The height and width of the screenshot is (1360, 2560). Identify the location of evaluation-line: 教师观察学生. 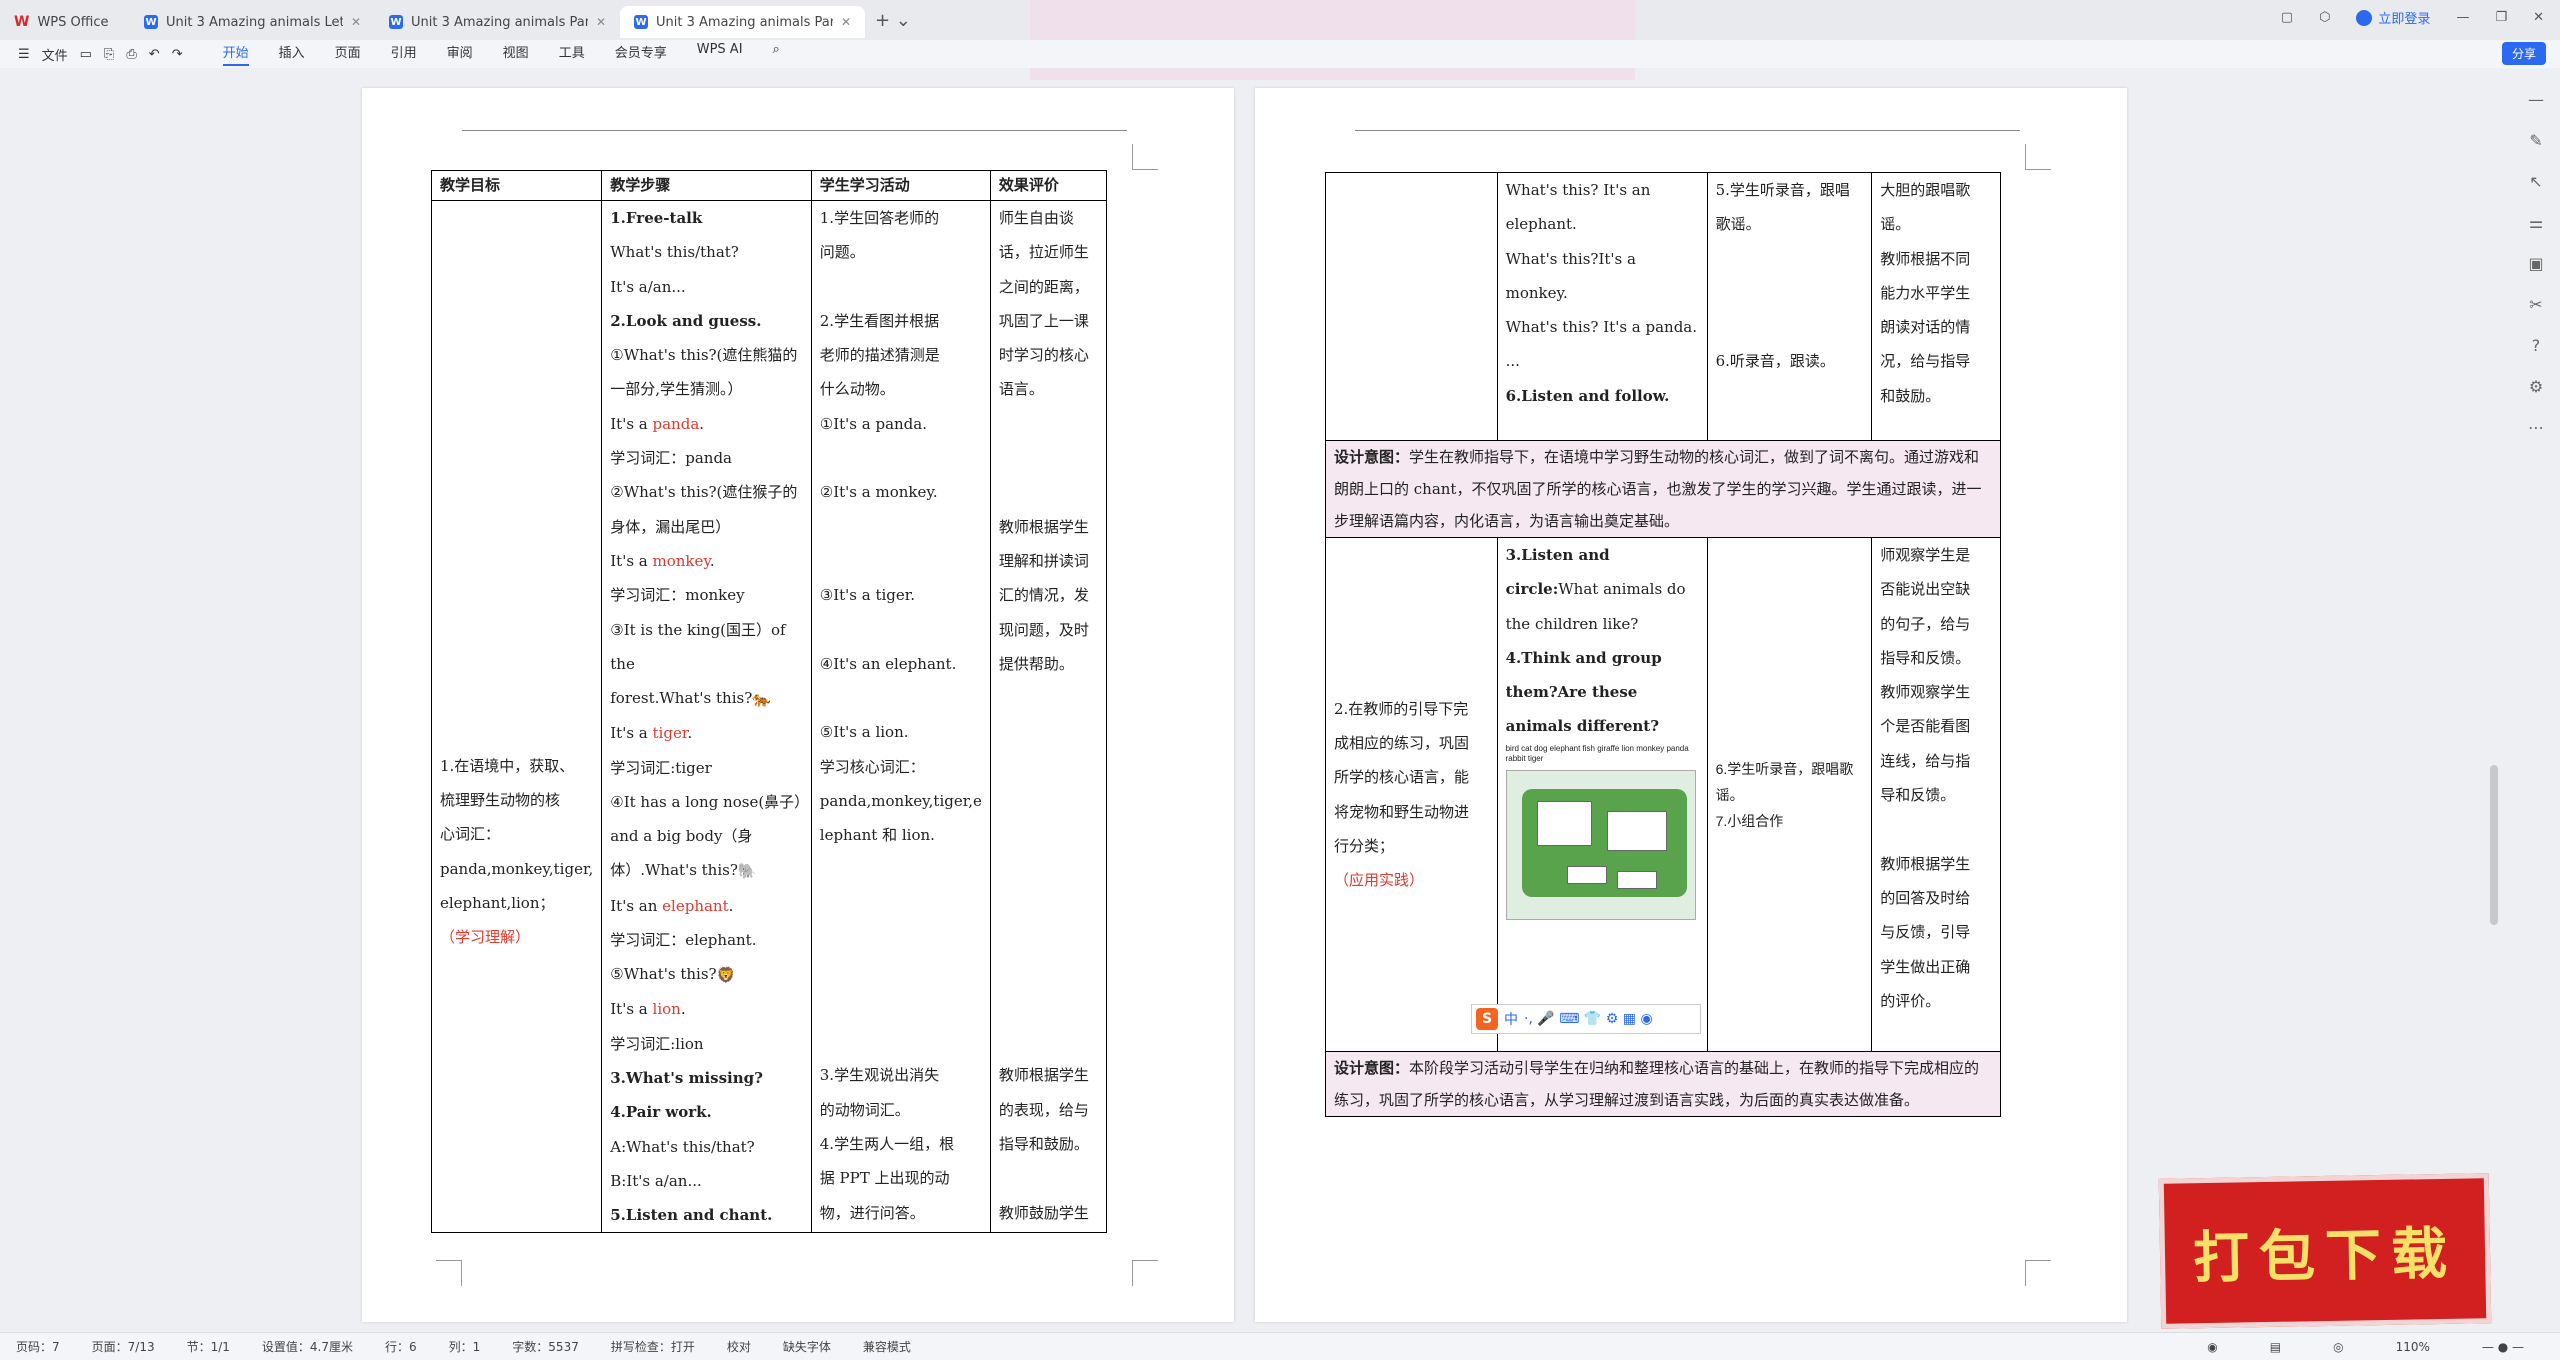
(1925, 692).